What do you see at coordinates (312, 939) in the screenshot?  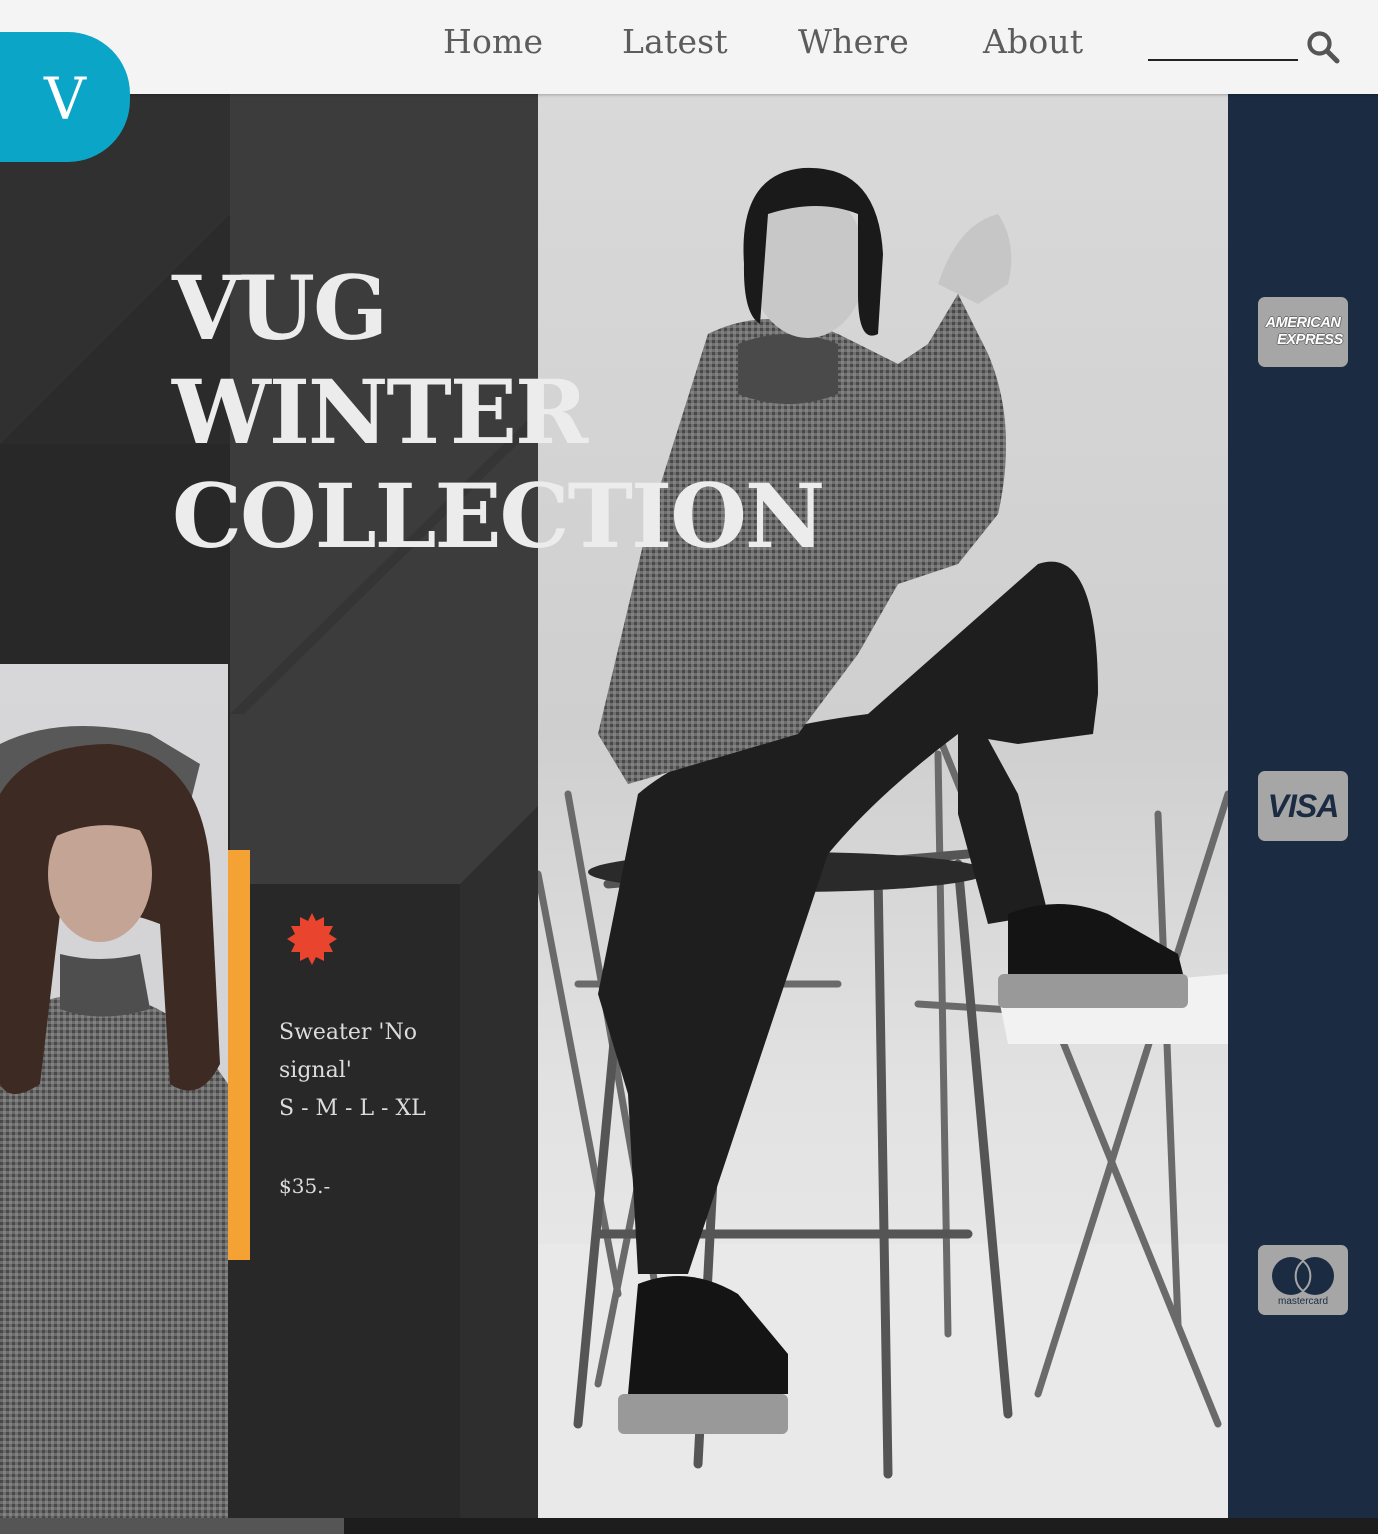 I see `burst-icon` at bounding box center [312, 939].